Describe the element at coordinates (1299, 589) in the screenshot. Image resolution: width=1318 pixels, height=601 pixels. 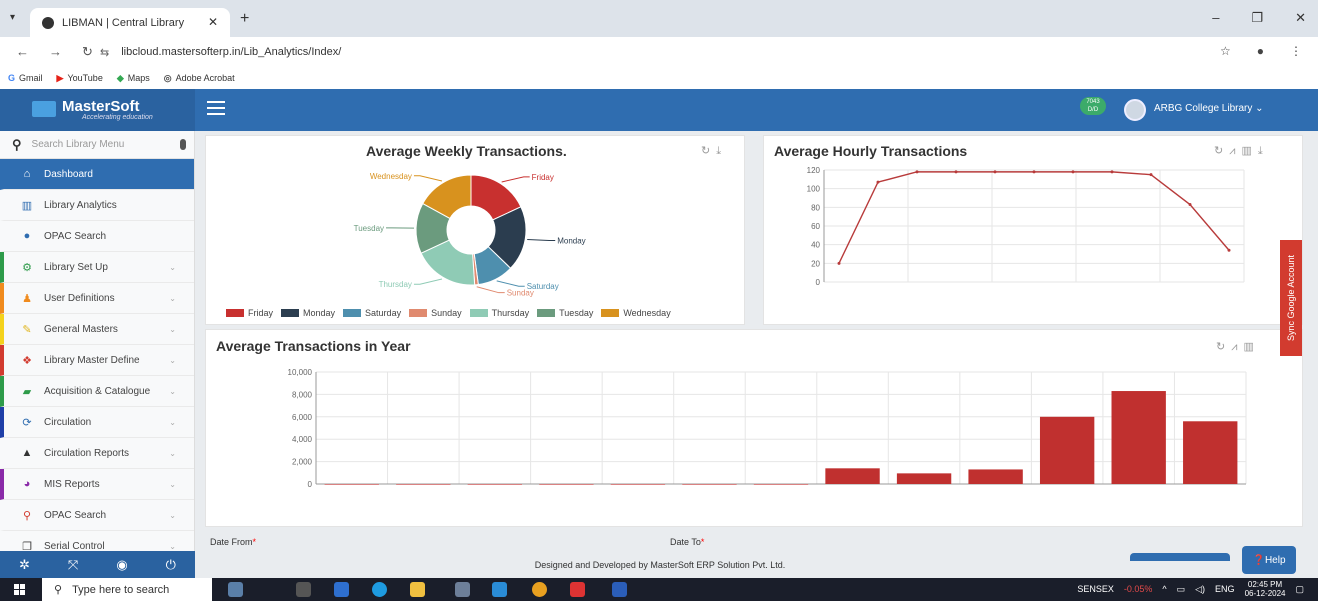
I see `notifications-icon: ▢` at that location.